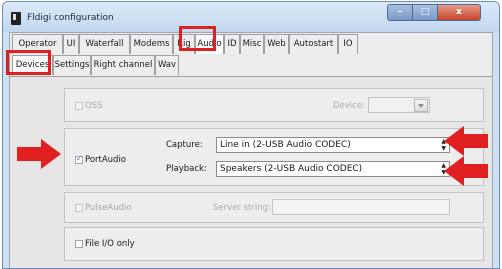 The image size is (502, 269). I want to click on oss-checkbox, so click(79, 106).